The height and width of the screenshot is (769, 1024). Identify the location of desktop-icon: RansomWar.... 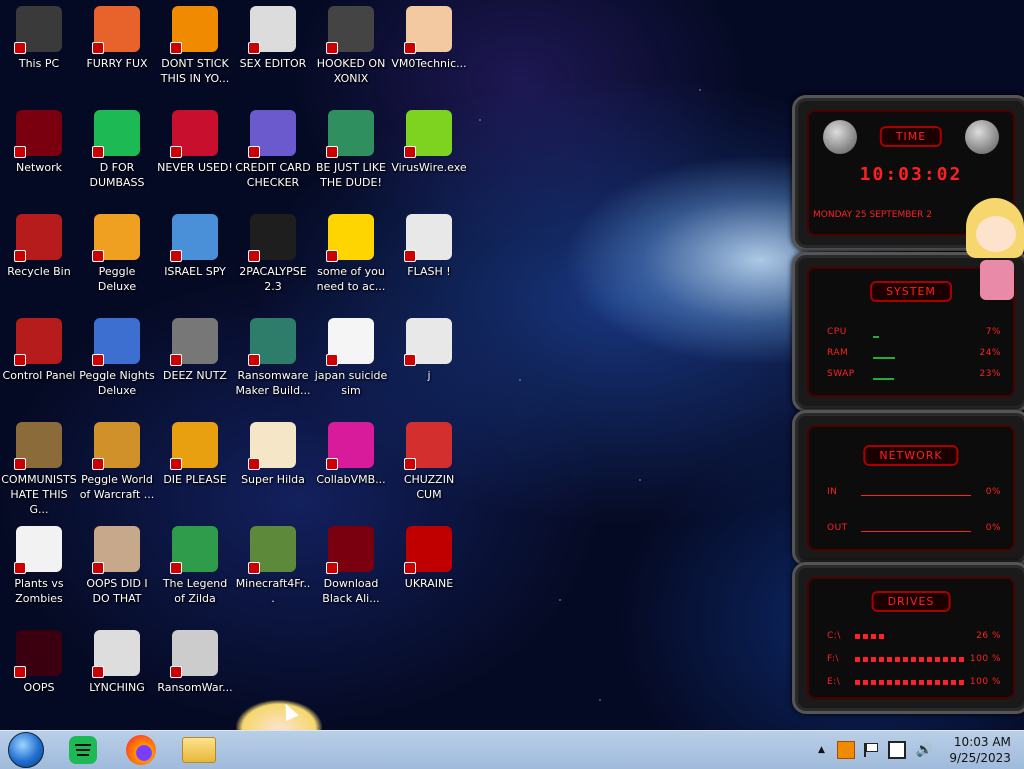
(195, 674).